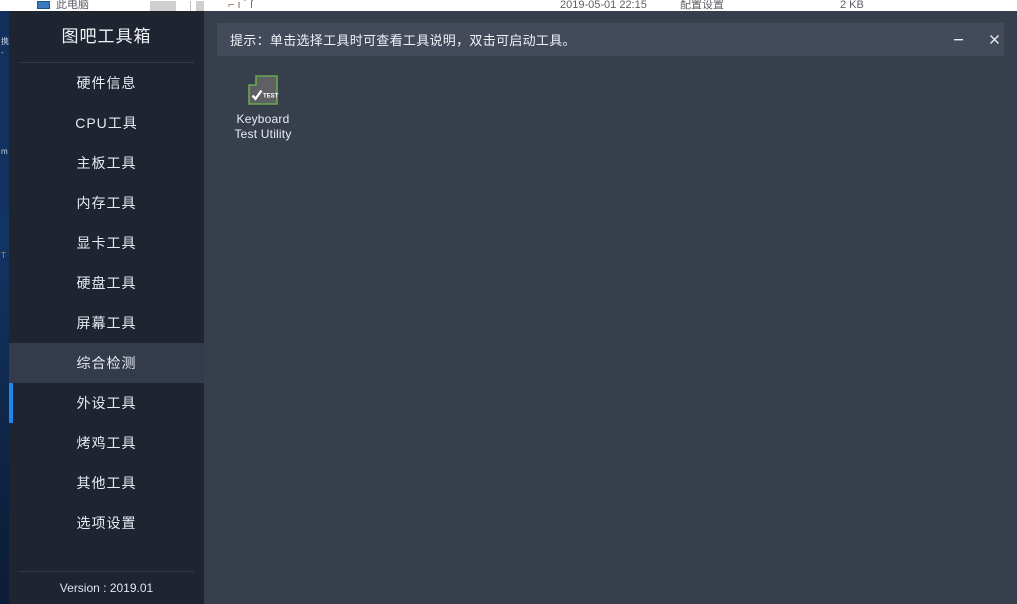 The height and width of the screenshot is (604, 1017). Describe the element at coordinates (610, 105) in the screenshot. I see `tool-grid: TEST Keyboard Test Utility` at that location.